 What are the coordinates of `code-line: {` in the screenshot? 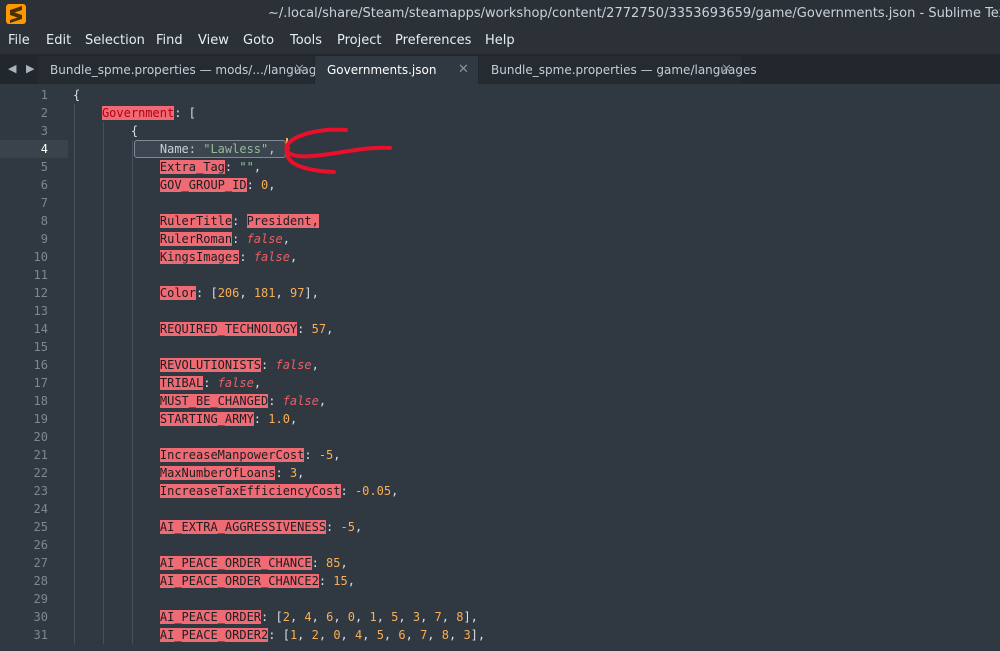 It's located at (134, 131).